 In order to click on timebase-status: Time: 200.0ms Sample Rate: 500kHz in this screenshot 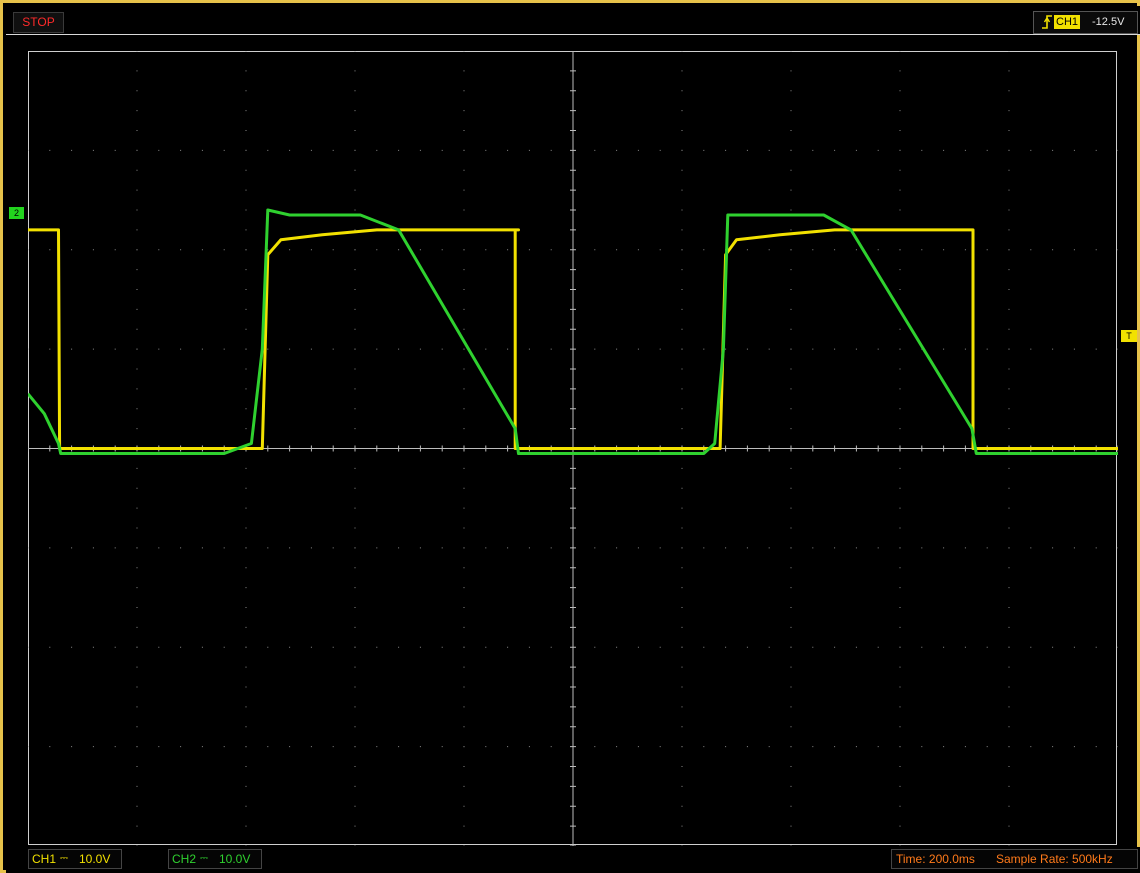, I will do `click(1014, 859)`.